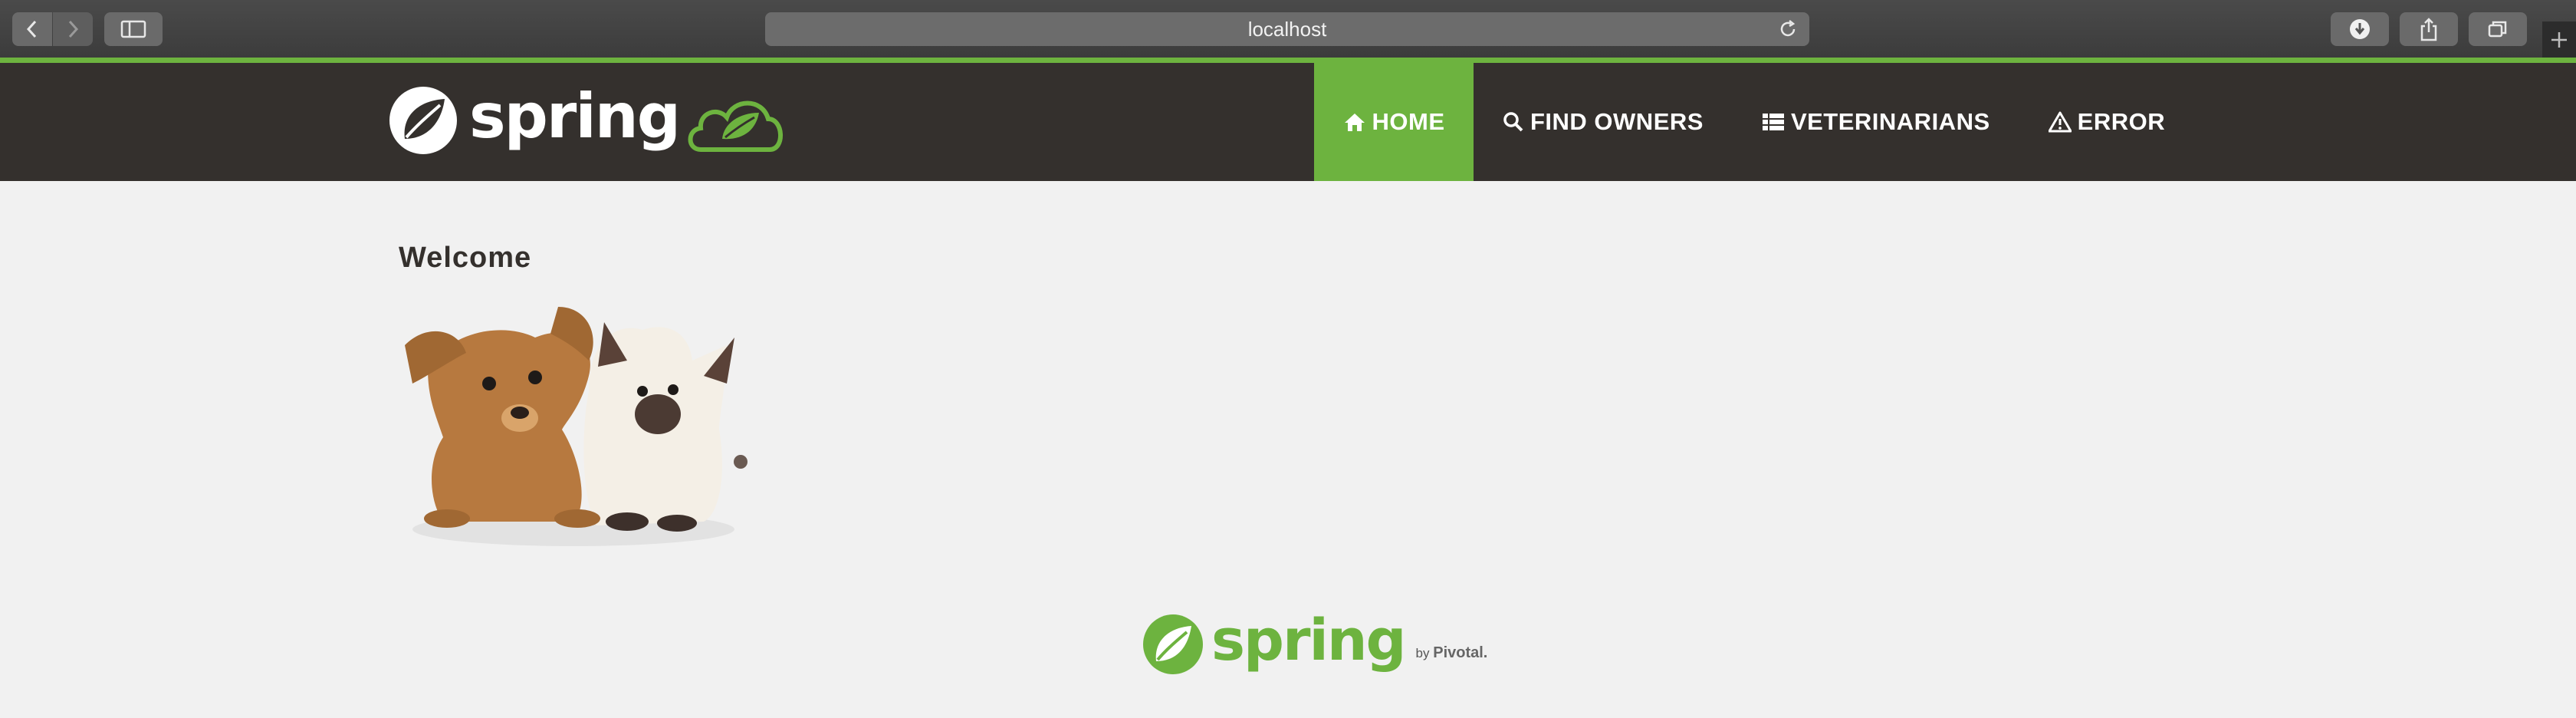  I want to click on forward-button, so click(73, 29).